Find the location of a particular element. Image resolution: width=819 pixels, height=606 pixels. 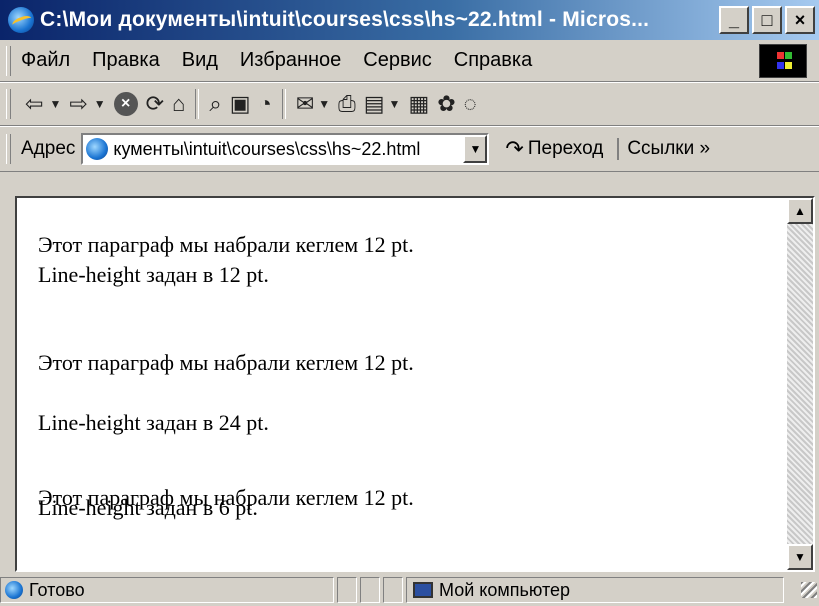

status-panel-progress is located at coordinates (347, 590).